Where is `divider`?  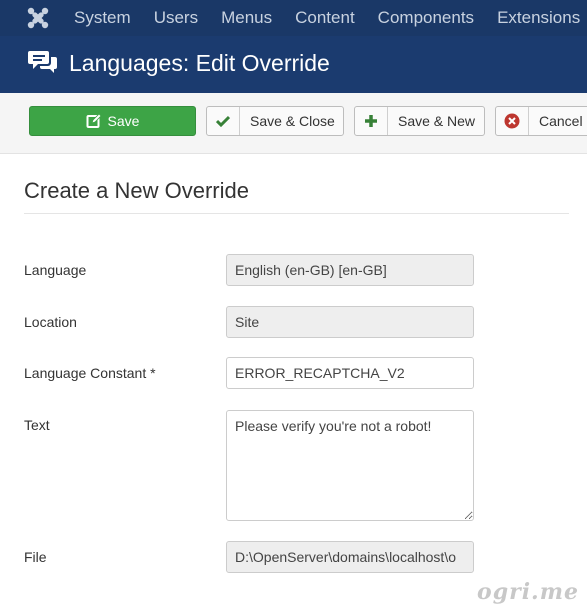 divider is located at coordinates (296, 213).